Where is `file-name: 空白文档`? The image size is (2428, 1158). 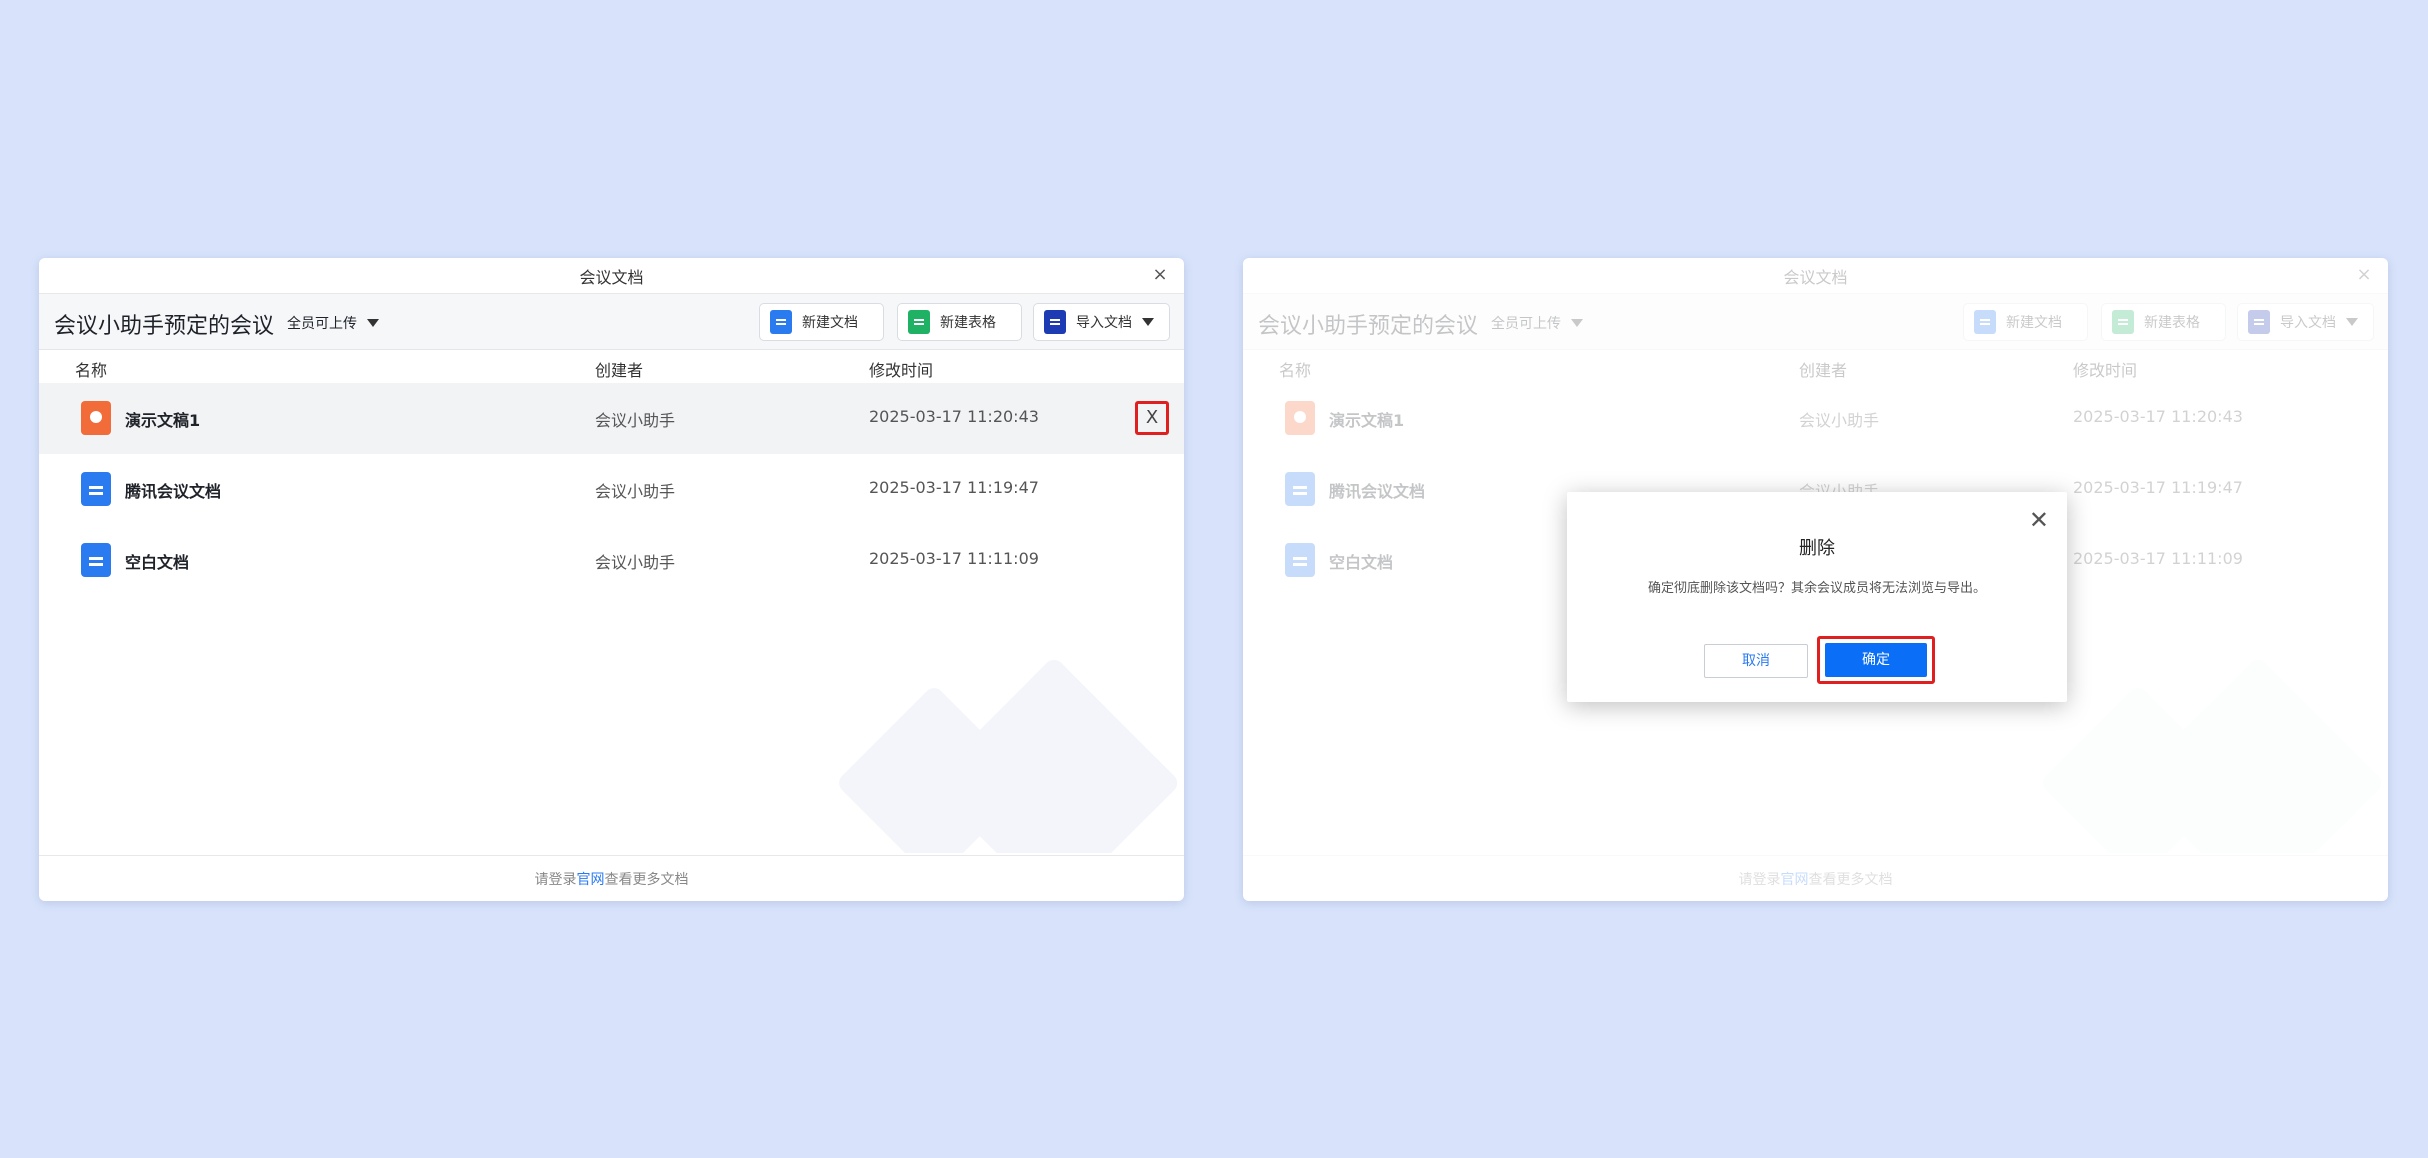 file-name: 空白文档 is located at coordinates (157, 562).